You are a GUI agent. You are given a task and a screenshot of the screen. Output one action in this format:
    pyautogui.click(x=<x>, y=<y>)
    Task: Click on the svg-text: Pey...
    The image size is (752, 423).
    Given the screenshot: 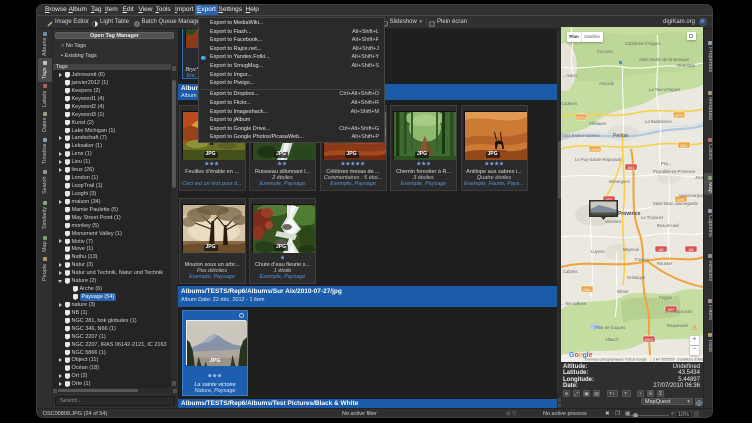 What is the action you would take?
    pyautogui.click(x=666, y=163)
    